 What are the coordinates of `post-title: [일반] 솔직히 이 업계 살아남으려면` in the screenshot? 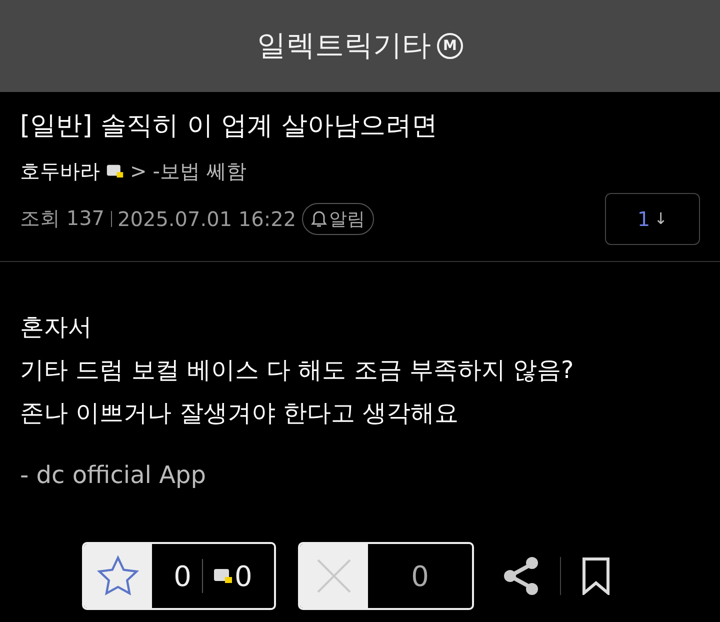 It's located at (229, 126).